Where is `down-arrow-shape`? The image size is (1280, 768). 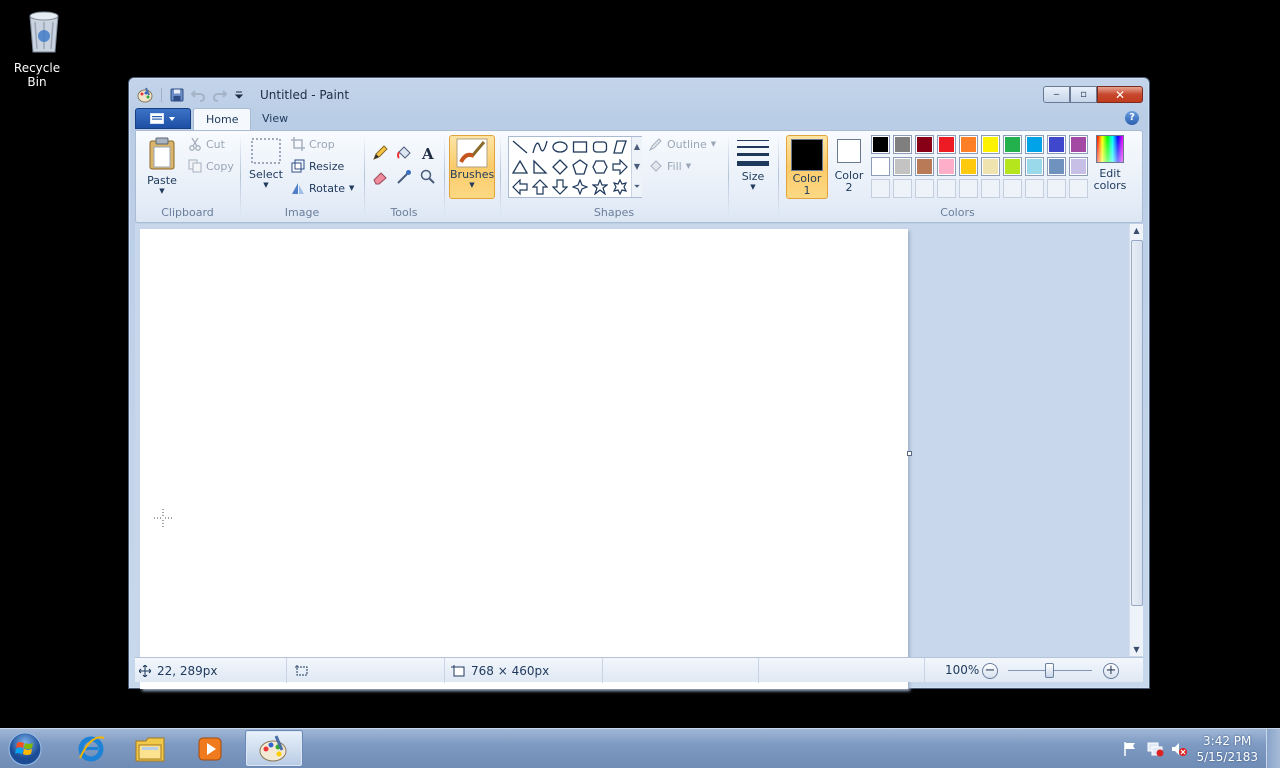
down-arrow-shape is located at coordinates (560, 187).